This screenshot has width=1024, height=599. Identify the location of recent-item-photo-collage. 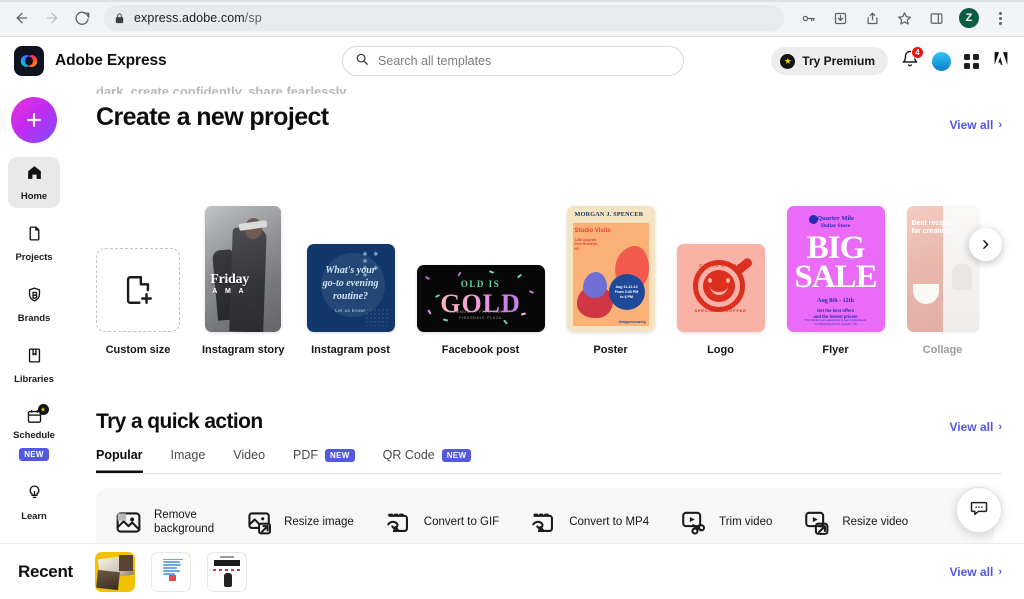
(114, 571).